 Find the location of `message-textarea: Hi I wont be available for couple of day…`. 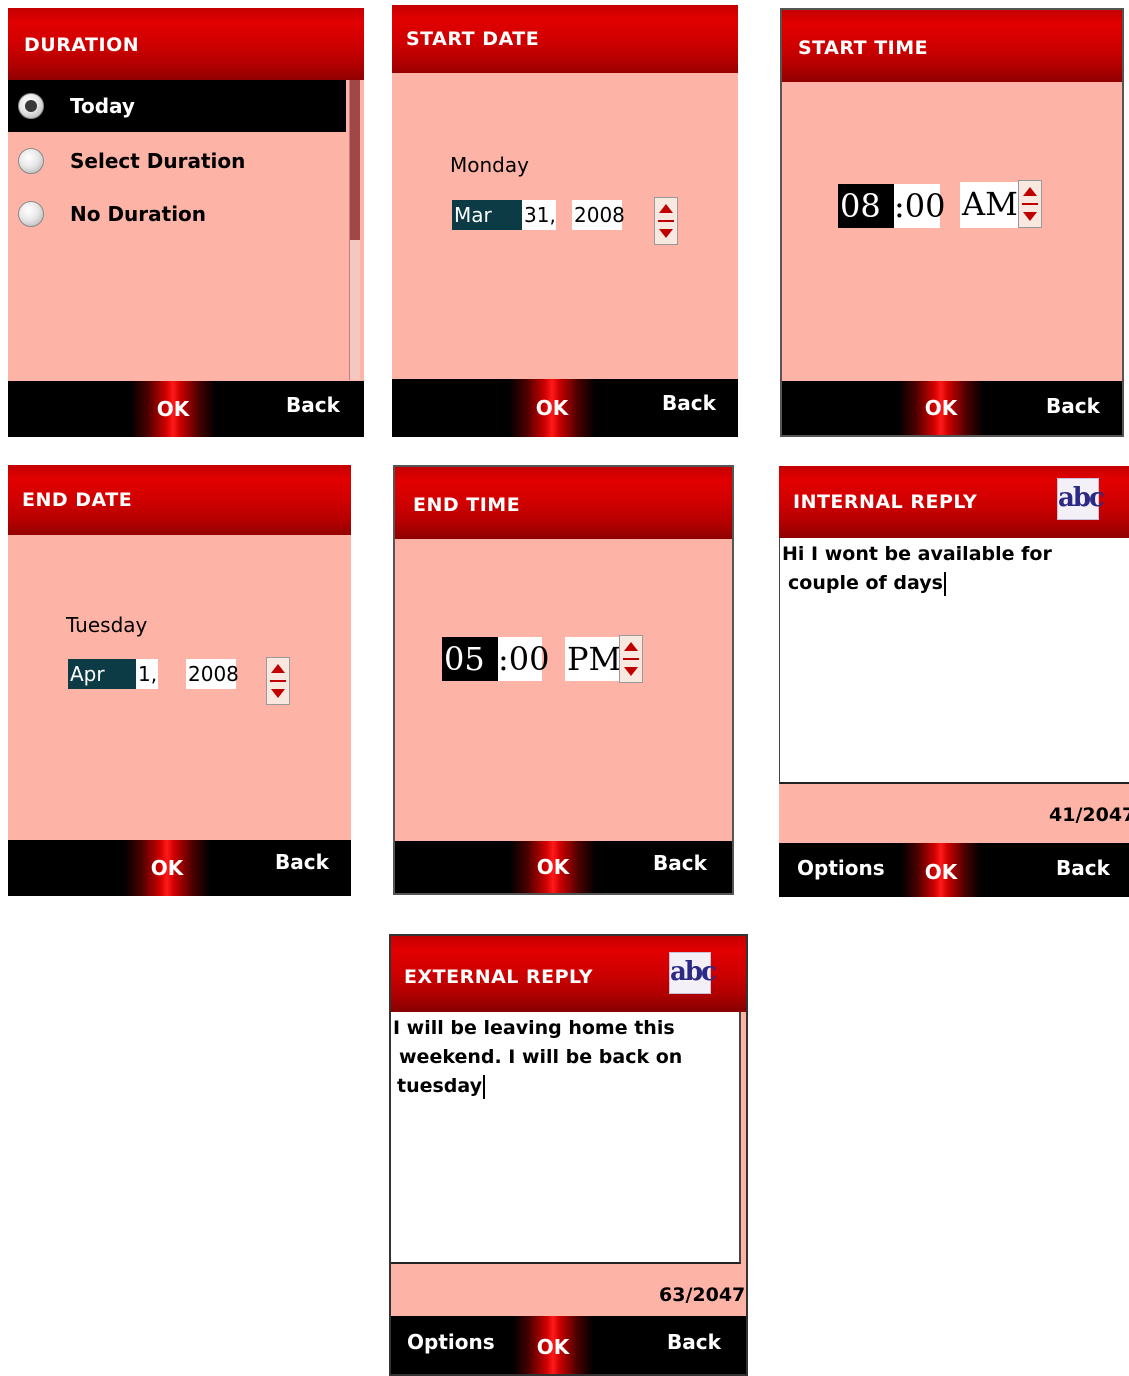

message-textarea: Hi I wont be available for couple of day… is located at coordinates (954, 661).